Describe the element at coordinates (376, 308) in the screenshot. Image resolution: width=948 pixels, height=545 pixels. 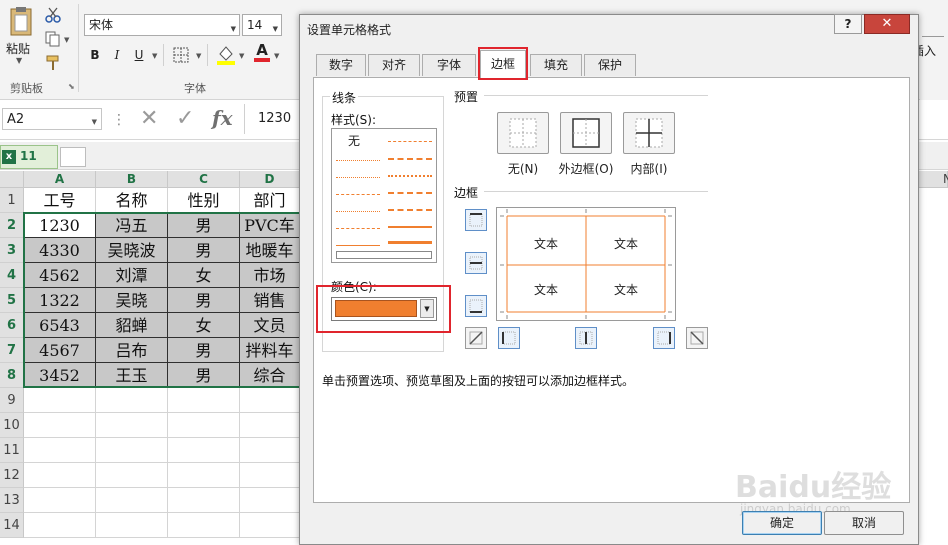
I see `color-swatch` at that location.